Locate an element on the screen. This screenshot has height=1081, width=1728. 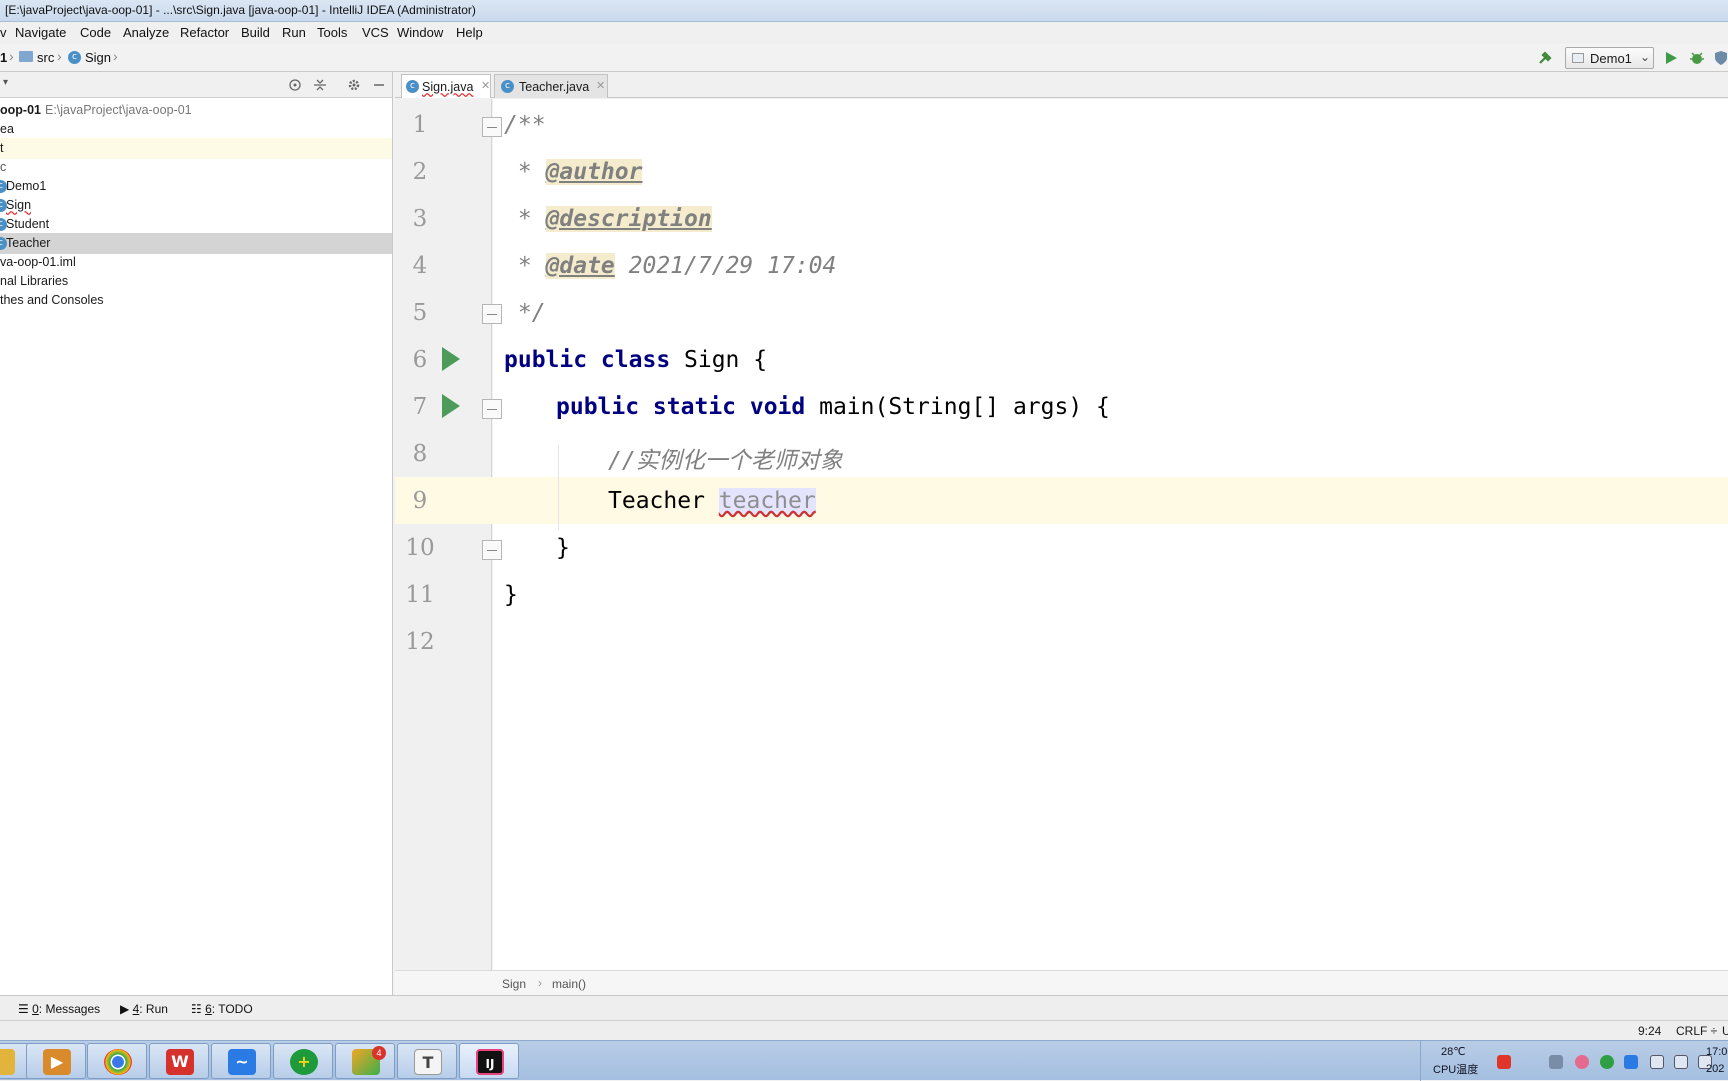
list-icon: ☷ is located at coordinates (198, 1009).